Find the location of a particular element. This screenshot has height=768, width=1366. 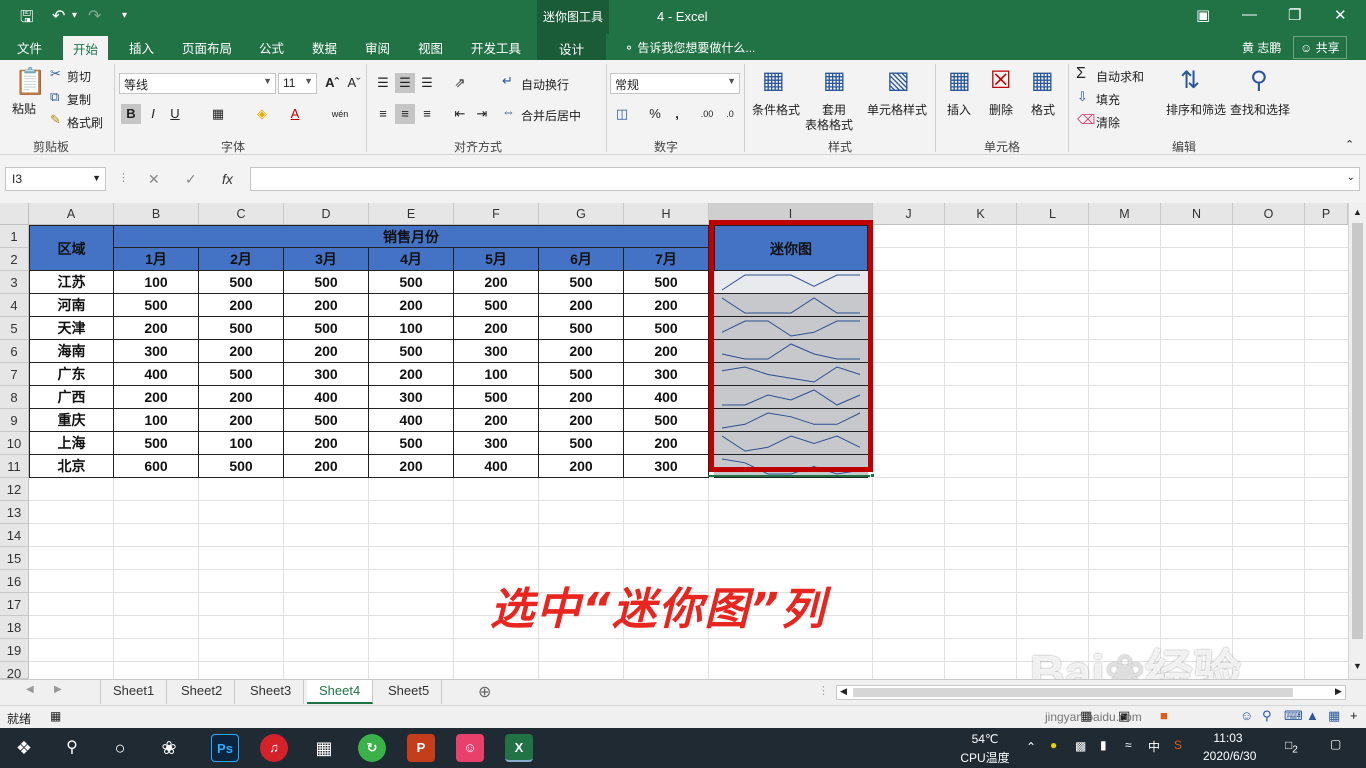

increase-decimal-icon: .00 is located at coordinates (707, 114).